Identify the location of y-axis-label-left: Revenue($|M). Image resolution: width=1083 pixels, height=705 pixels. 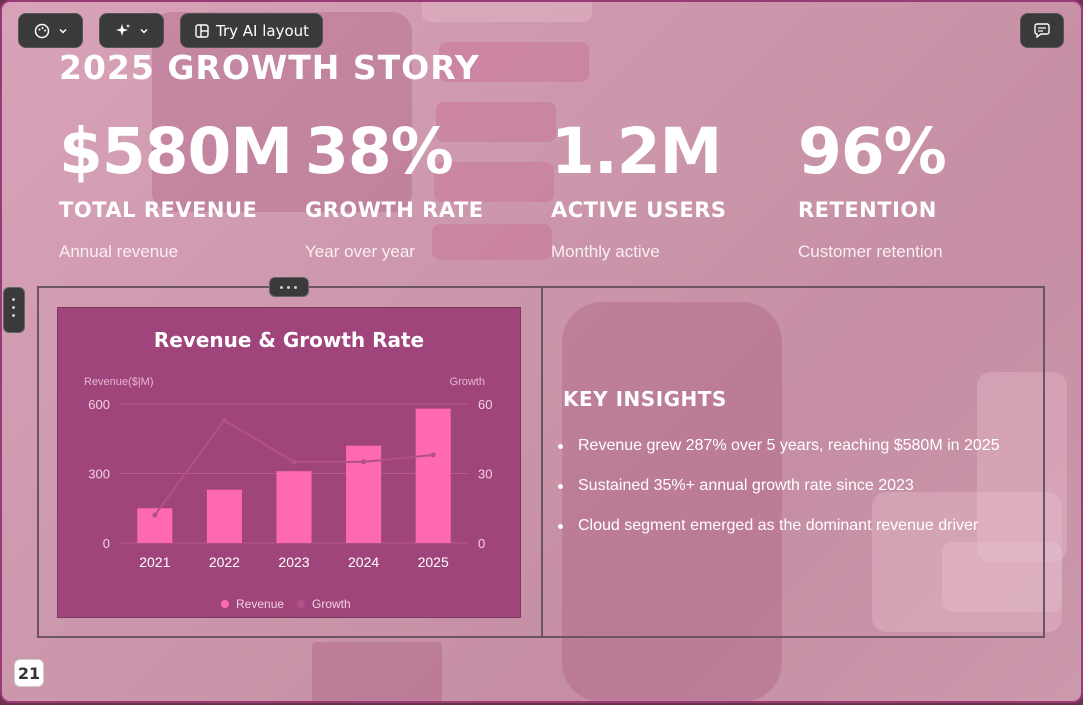
(119, 382).